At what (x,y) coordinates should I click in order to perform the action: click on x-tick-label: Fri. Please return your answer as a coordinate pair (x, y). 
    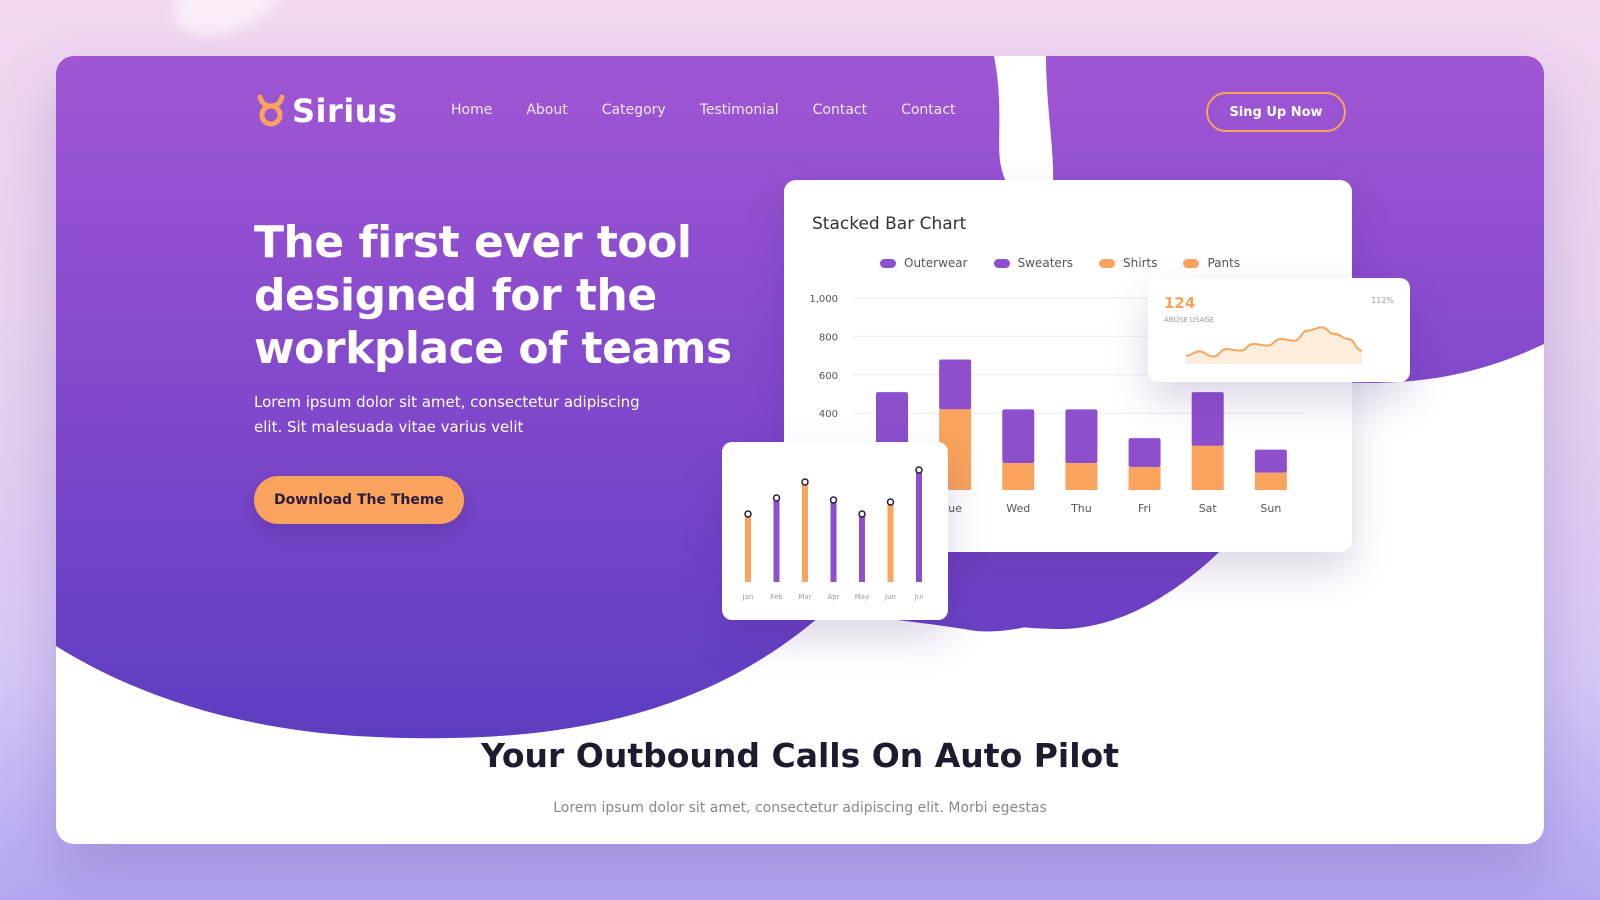
    Looking at the image, I should click on (1144, 508).